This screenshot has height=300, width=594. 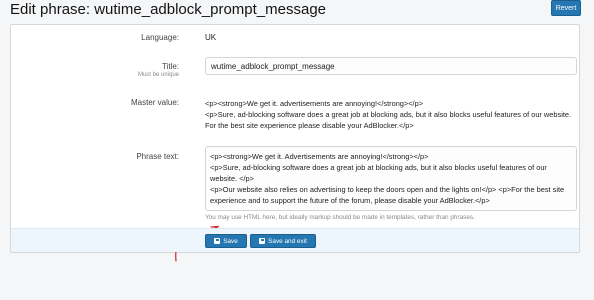 I want to click on title-sublabel: Must be unique, so click(x=158, y=75).